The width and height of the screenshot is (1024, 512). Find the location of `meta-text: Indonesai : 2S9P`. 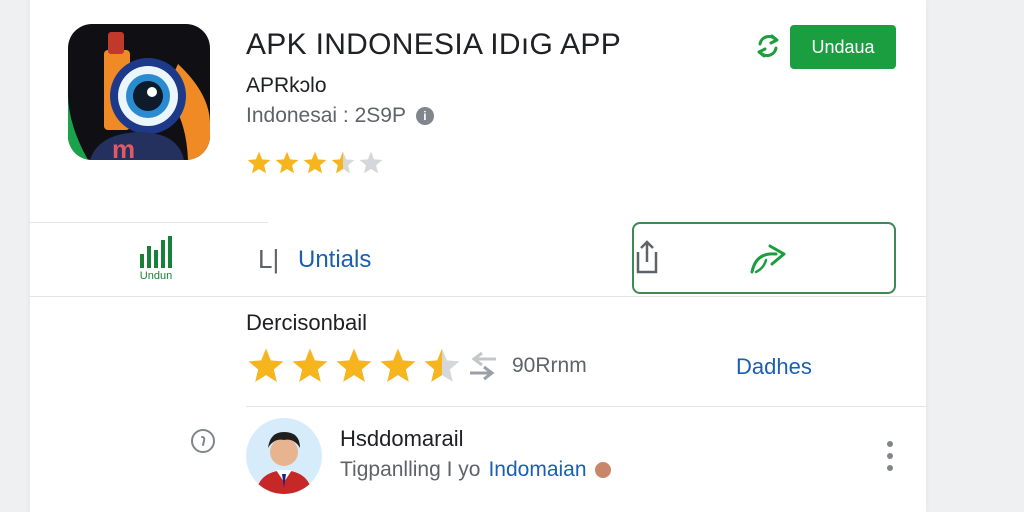

meta-text: Indonesai : 2S9P is located at coordinates (326, 115).